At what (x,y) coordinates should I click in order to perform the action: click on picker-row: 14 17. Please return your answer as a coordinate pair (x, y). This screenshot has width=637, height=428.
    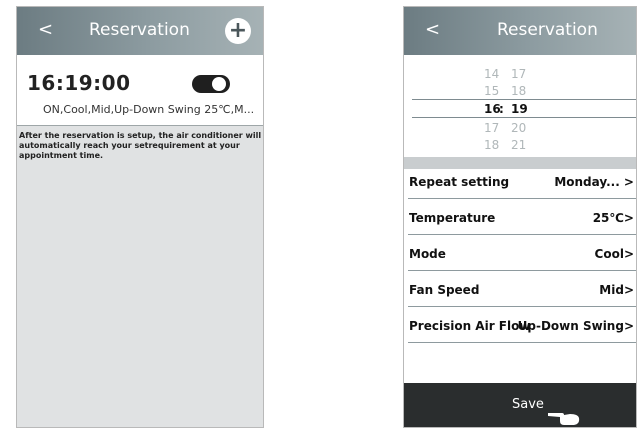
    Looking at the image, I should click on (520, 74).